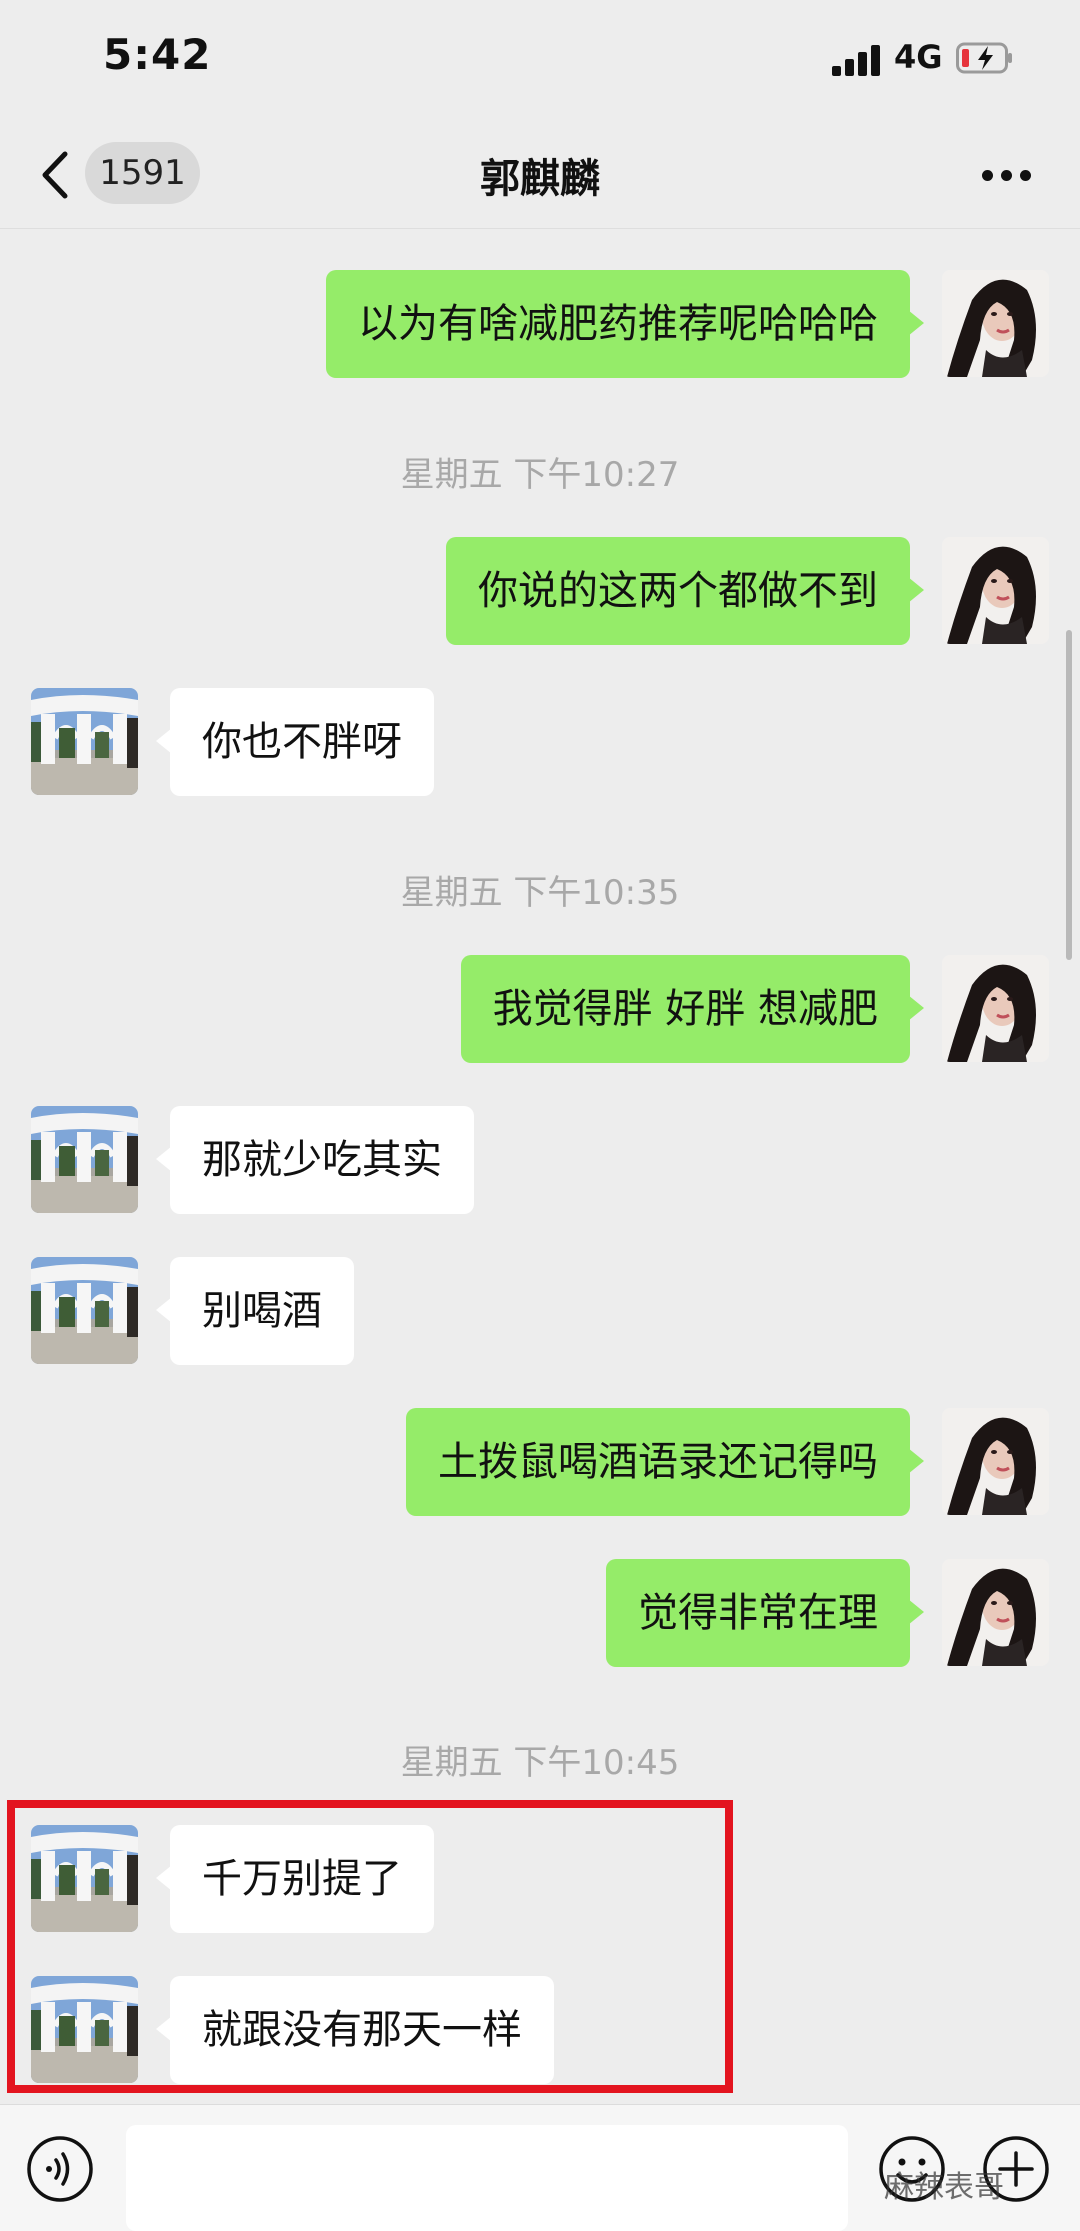 The image size is (1080, 2231). What do you see at coordinates (315, 1160) in the screenshot?
I see `message-bubble-received: 那就少吃其实` at bounding box center [315, 1160].